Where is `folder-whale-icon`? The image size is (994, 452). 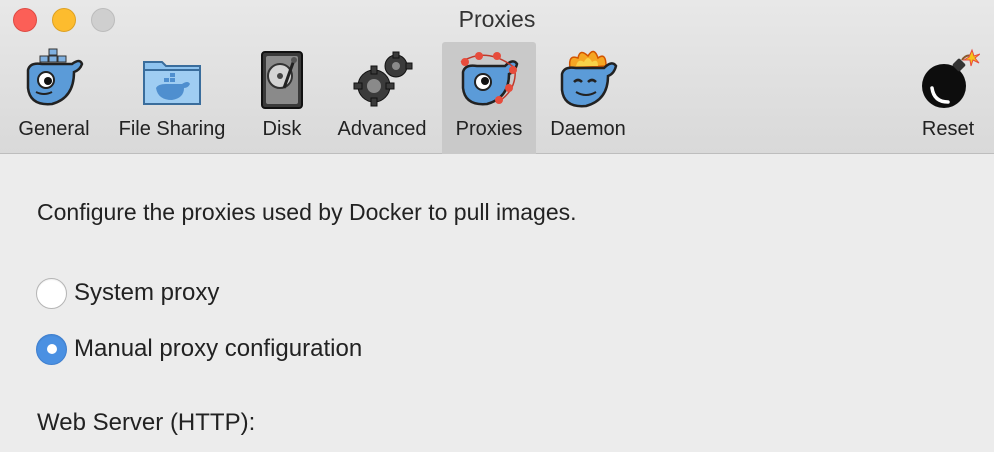
folder-whale-icon is located at coordinates (172, 83).